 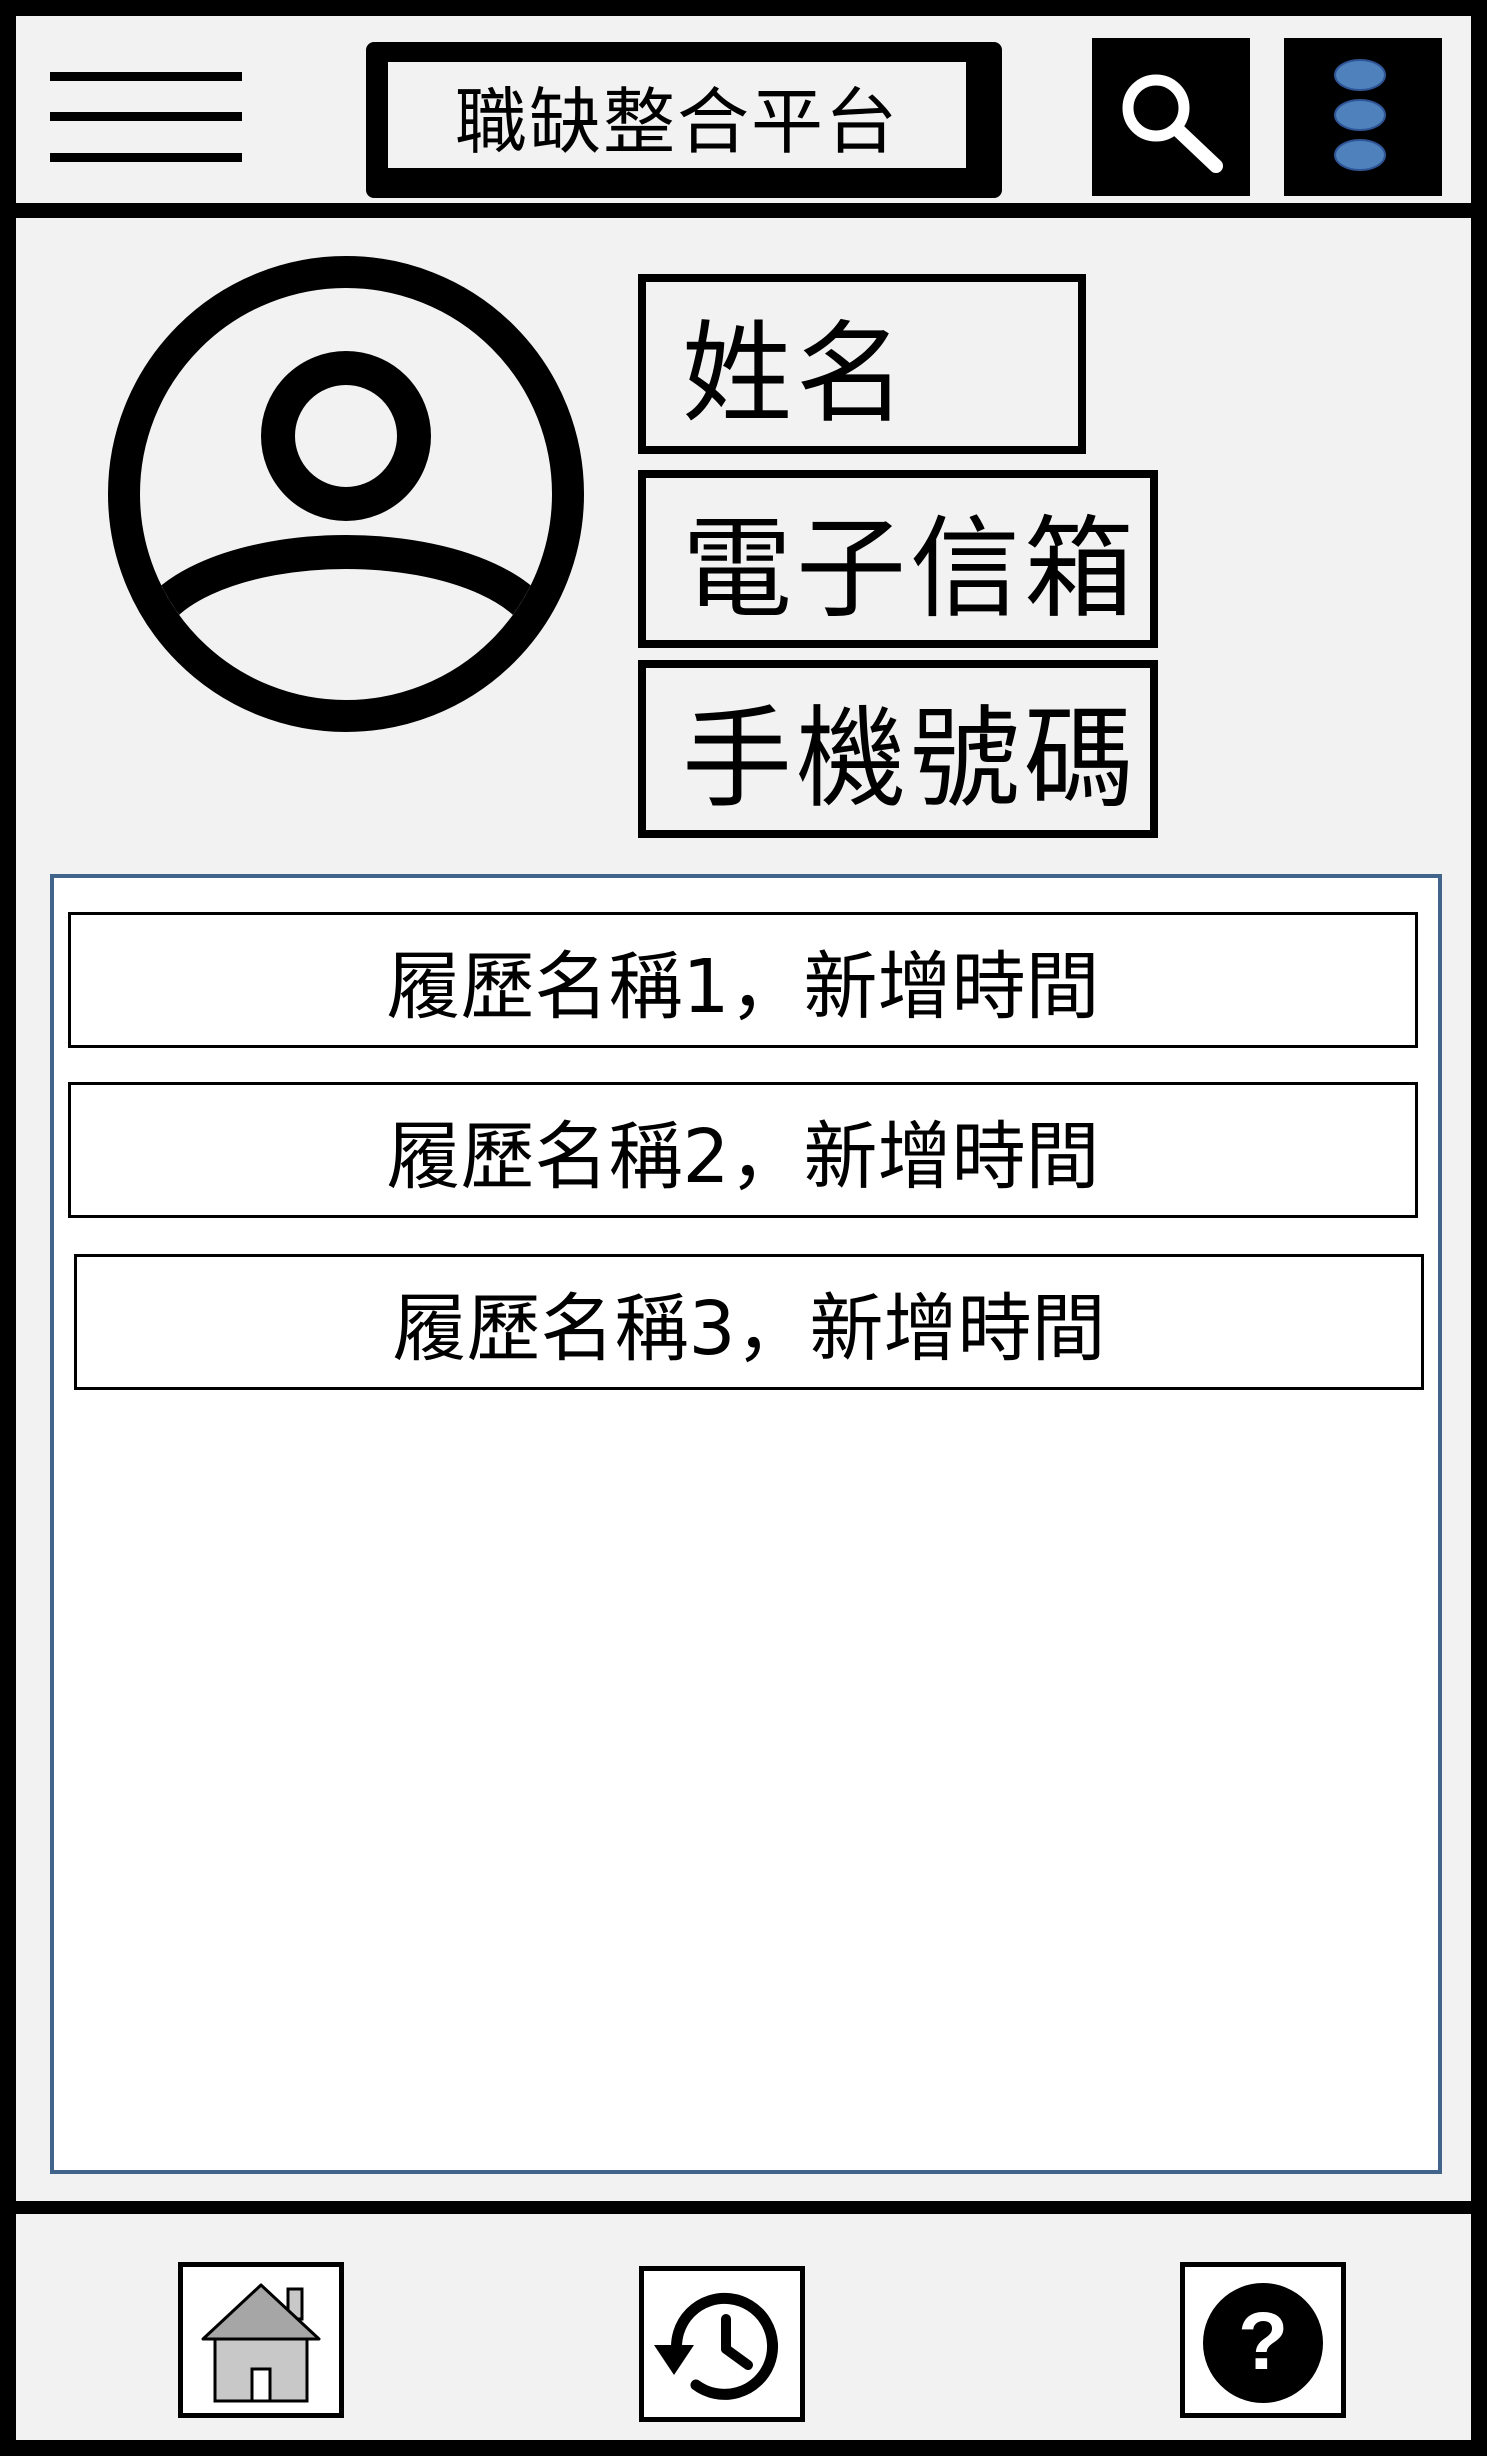 What do you see at coordinates (749, 1322) in the screenshot?
I see `resume-list-item: 履歷名稱3，新增時間` at bounding box center [749, 1322].